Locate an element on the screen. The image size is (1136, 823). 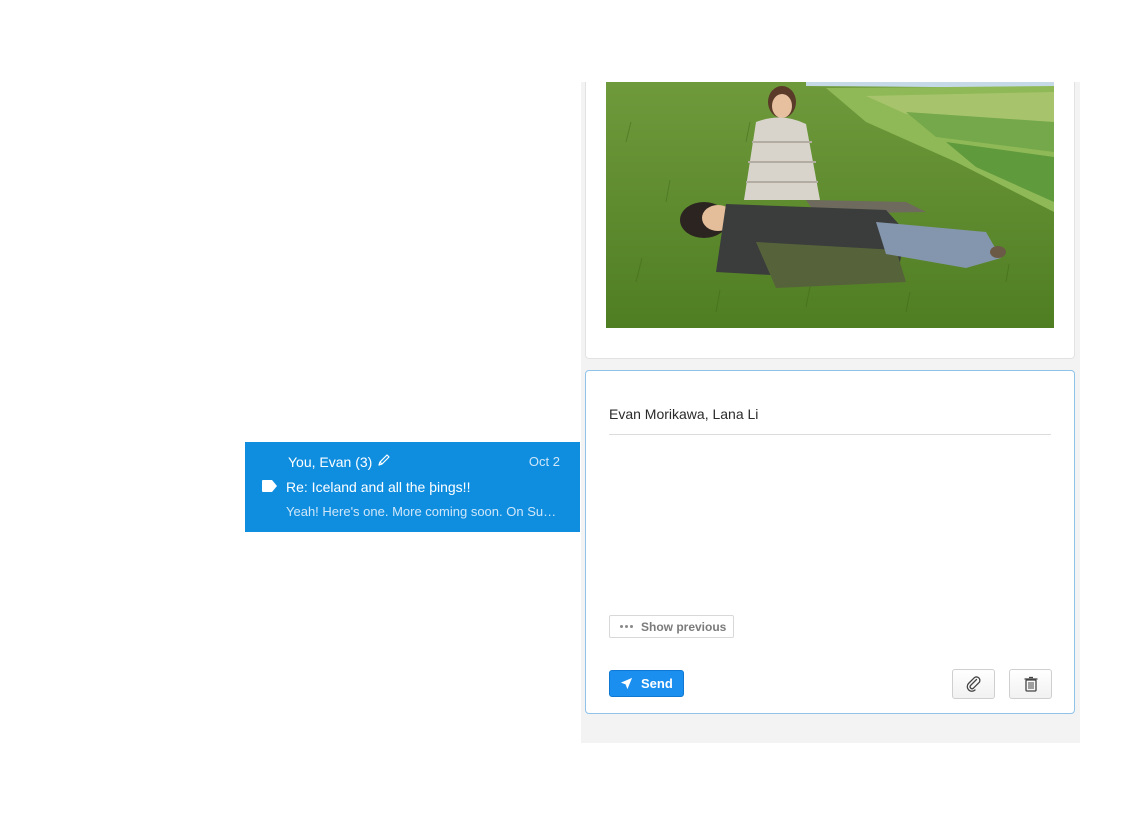
ellipsis-icon is located at coordinates (626, 626).